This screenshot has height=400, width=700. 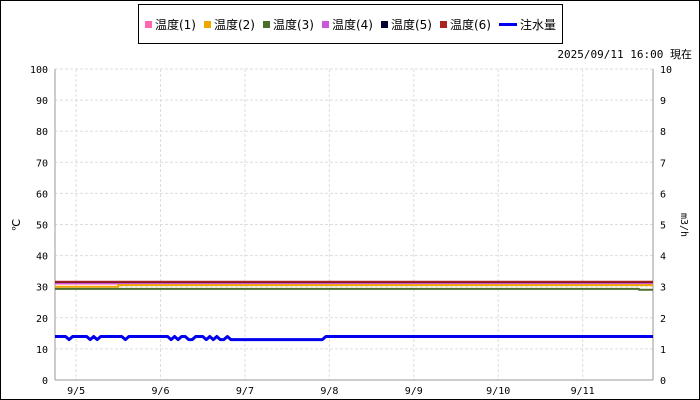 What do you see at coordinates (663, 257) in the screenshot?
I see `y2-tick-label: 4` at bounding box center [663, 257].